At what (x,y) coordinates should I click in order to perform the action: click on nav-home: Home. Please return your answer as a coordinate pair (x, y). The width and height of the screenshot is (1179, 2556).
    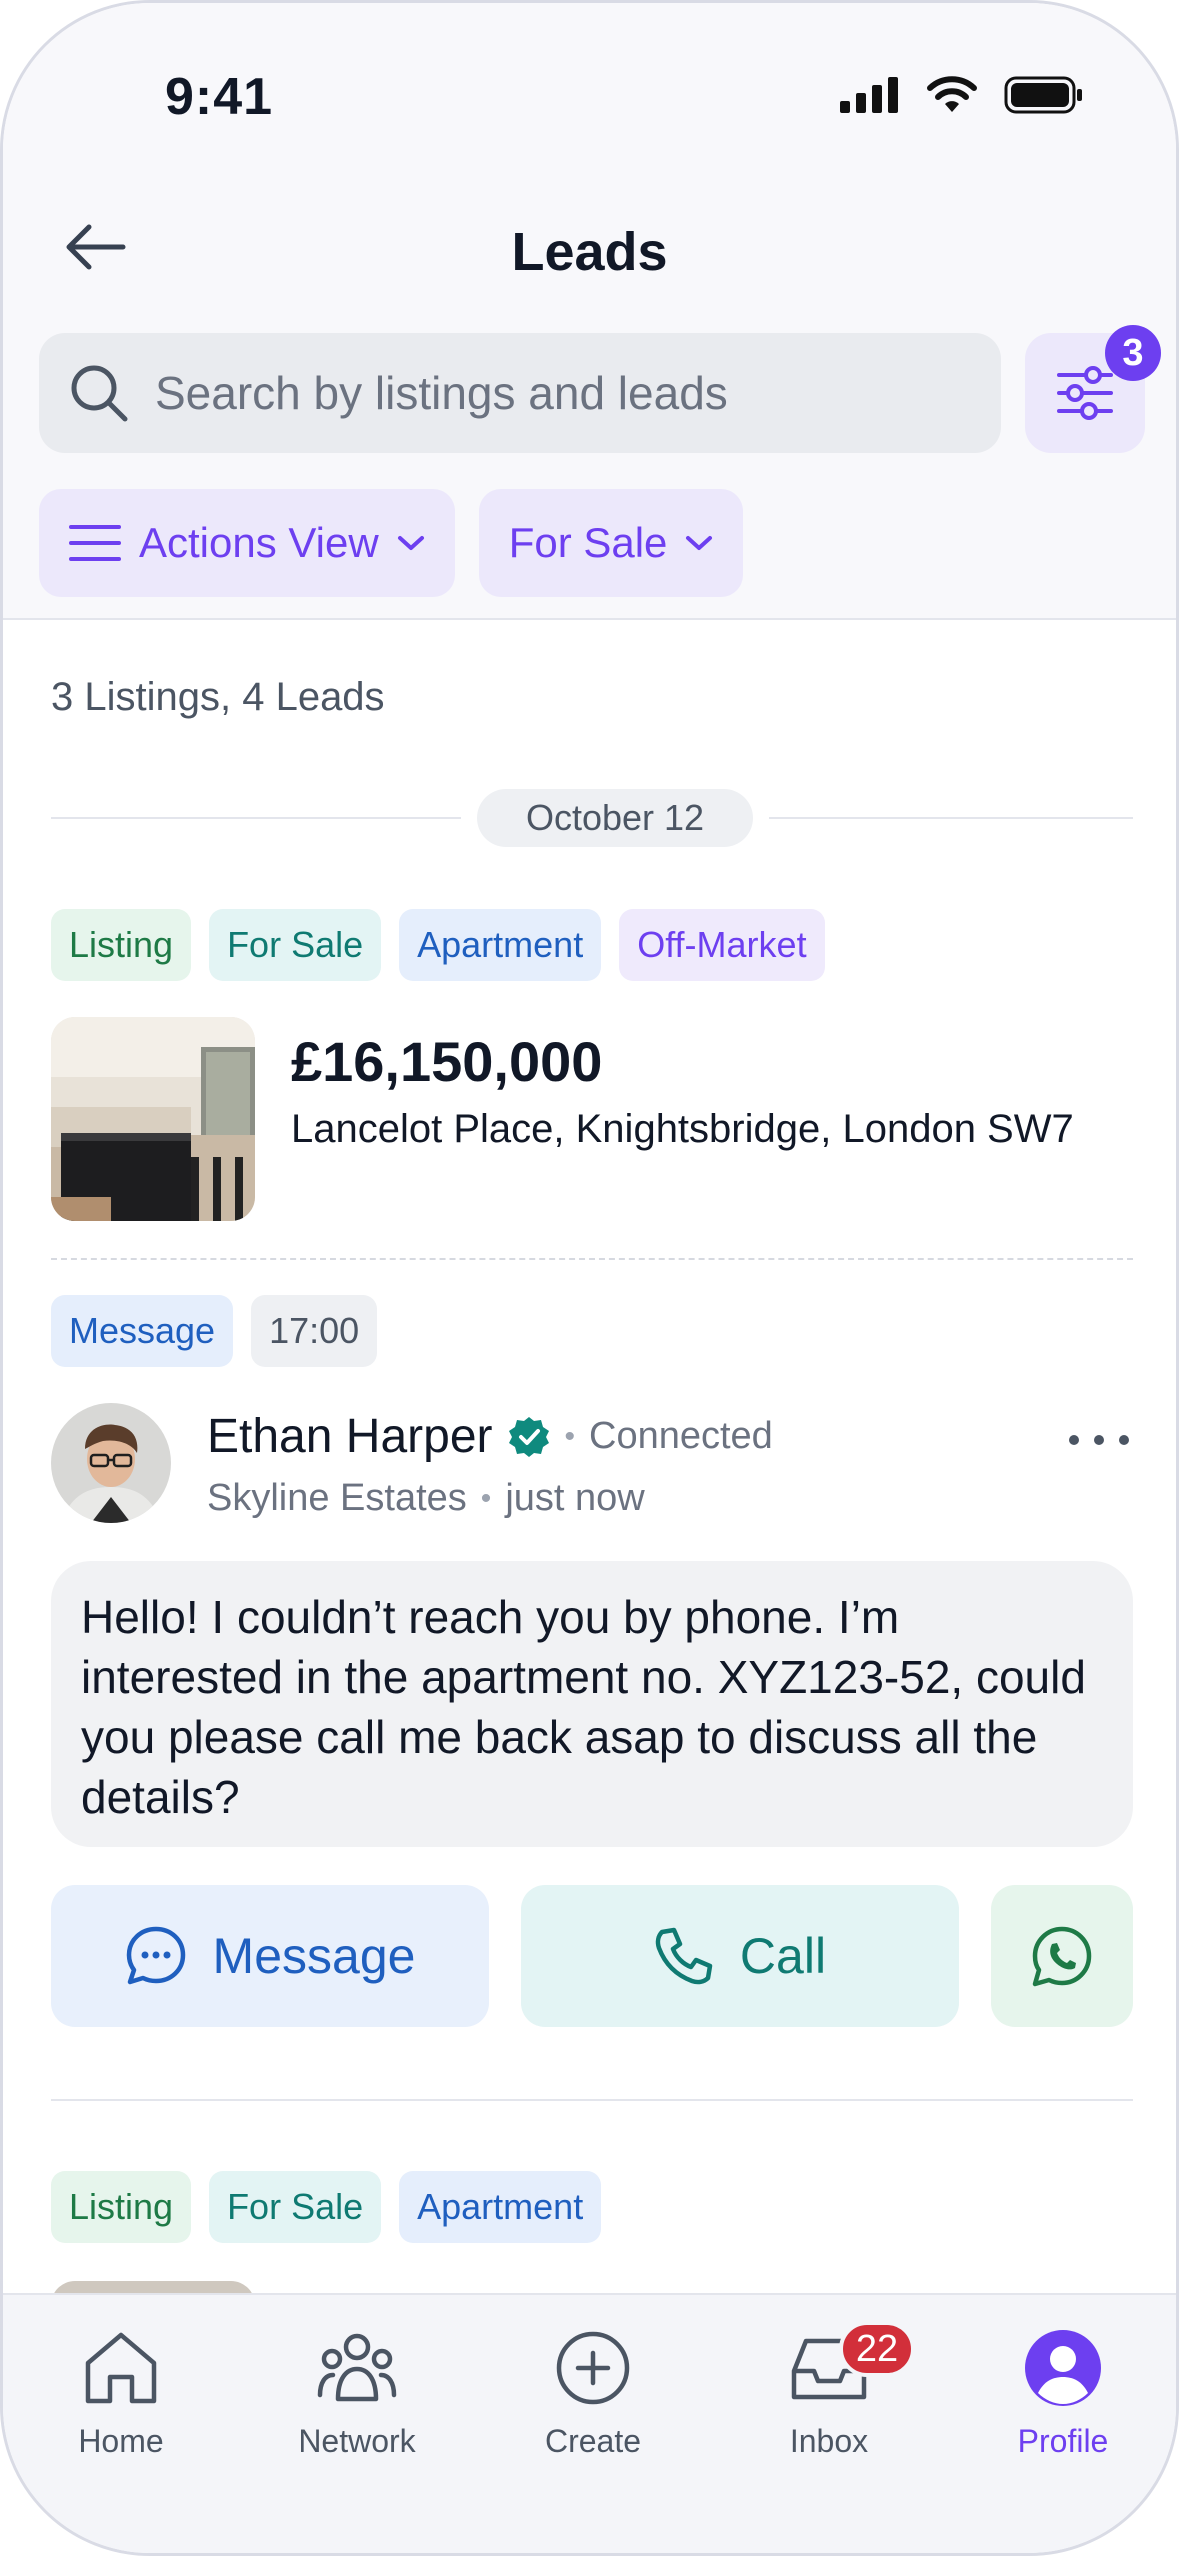
    Looking at the image, I should click on (121, 2393).